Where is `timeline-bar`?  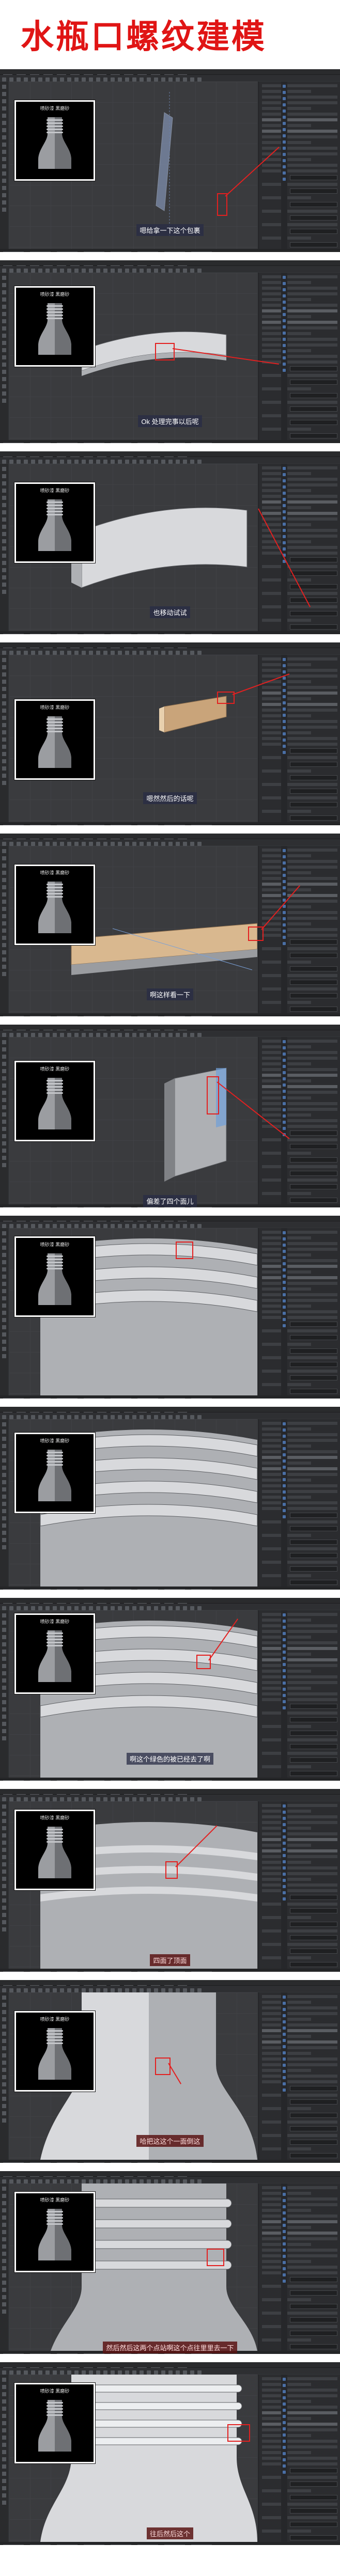
timeline-bar is located at coordinates (170, 2162).